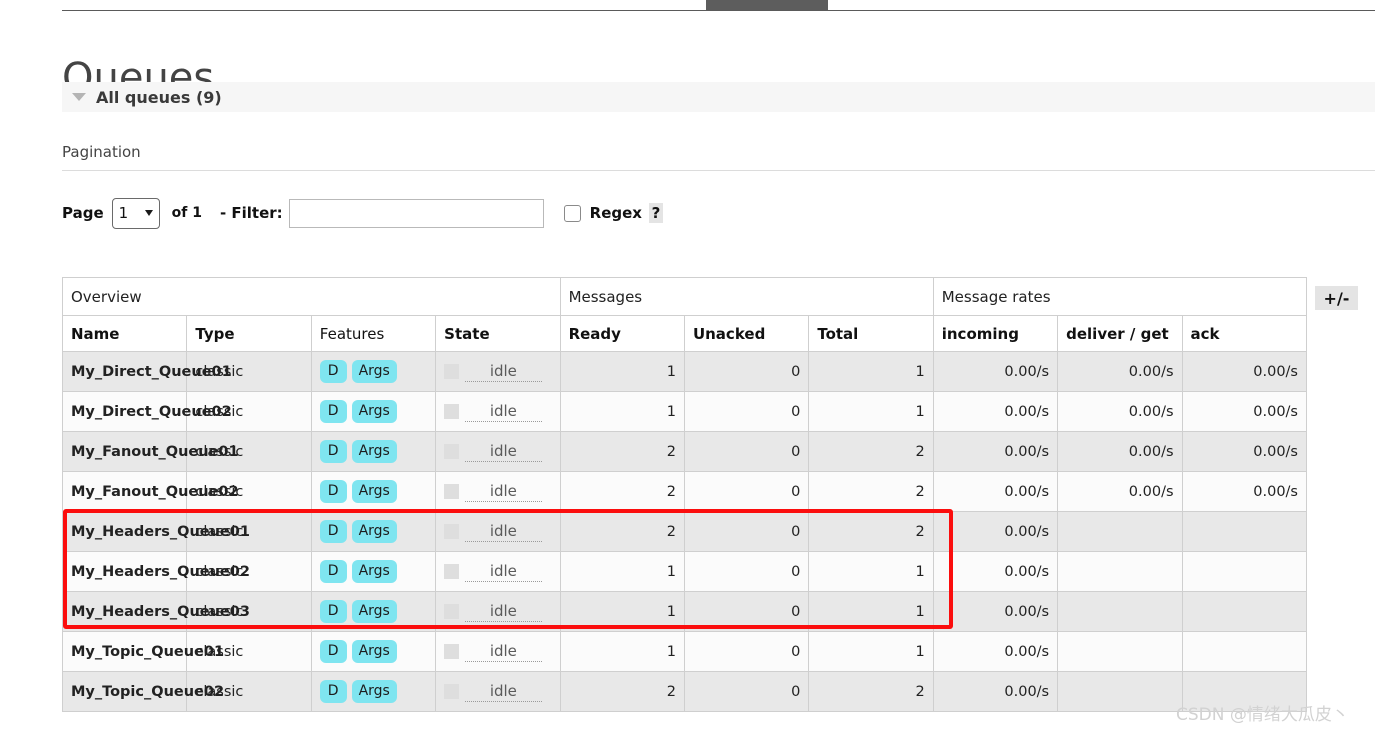 The image size is (1375, 730). I want to click on cell-queue-name: My_Fanout_Queue02, so click(150, 491).